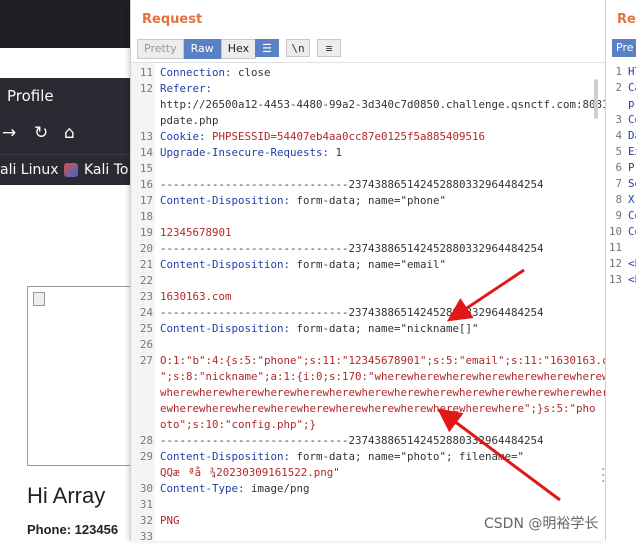  I want to click on bookmark-kali-linux: ali Linux, so click(29, 170).